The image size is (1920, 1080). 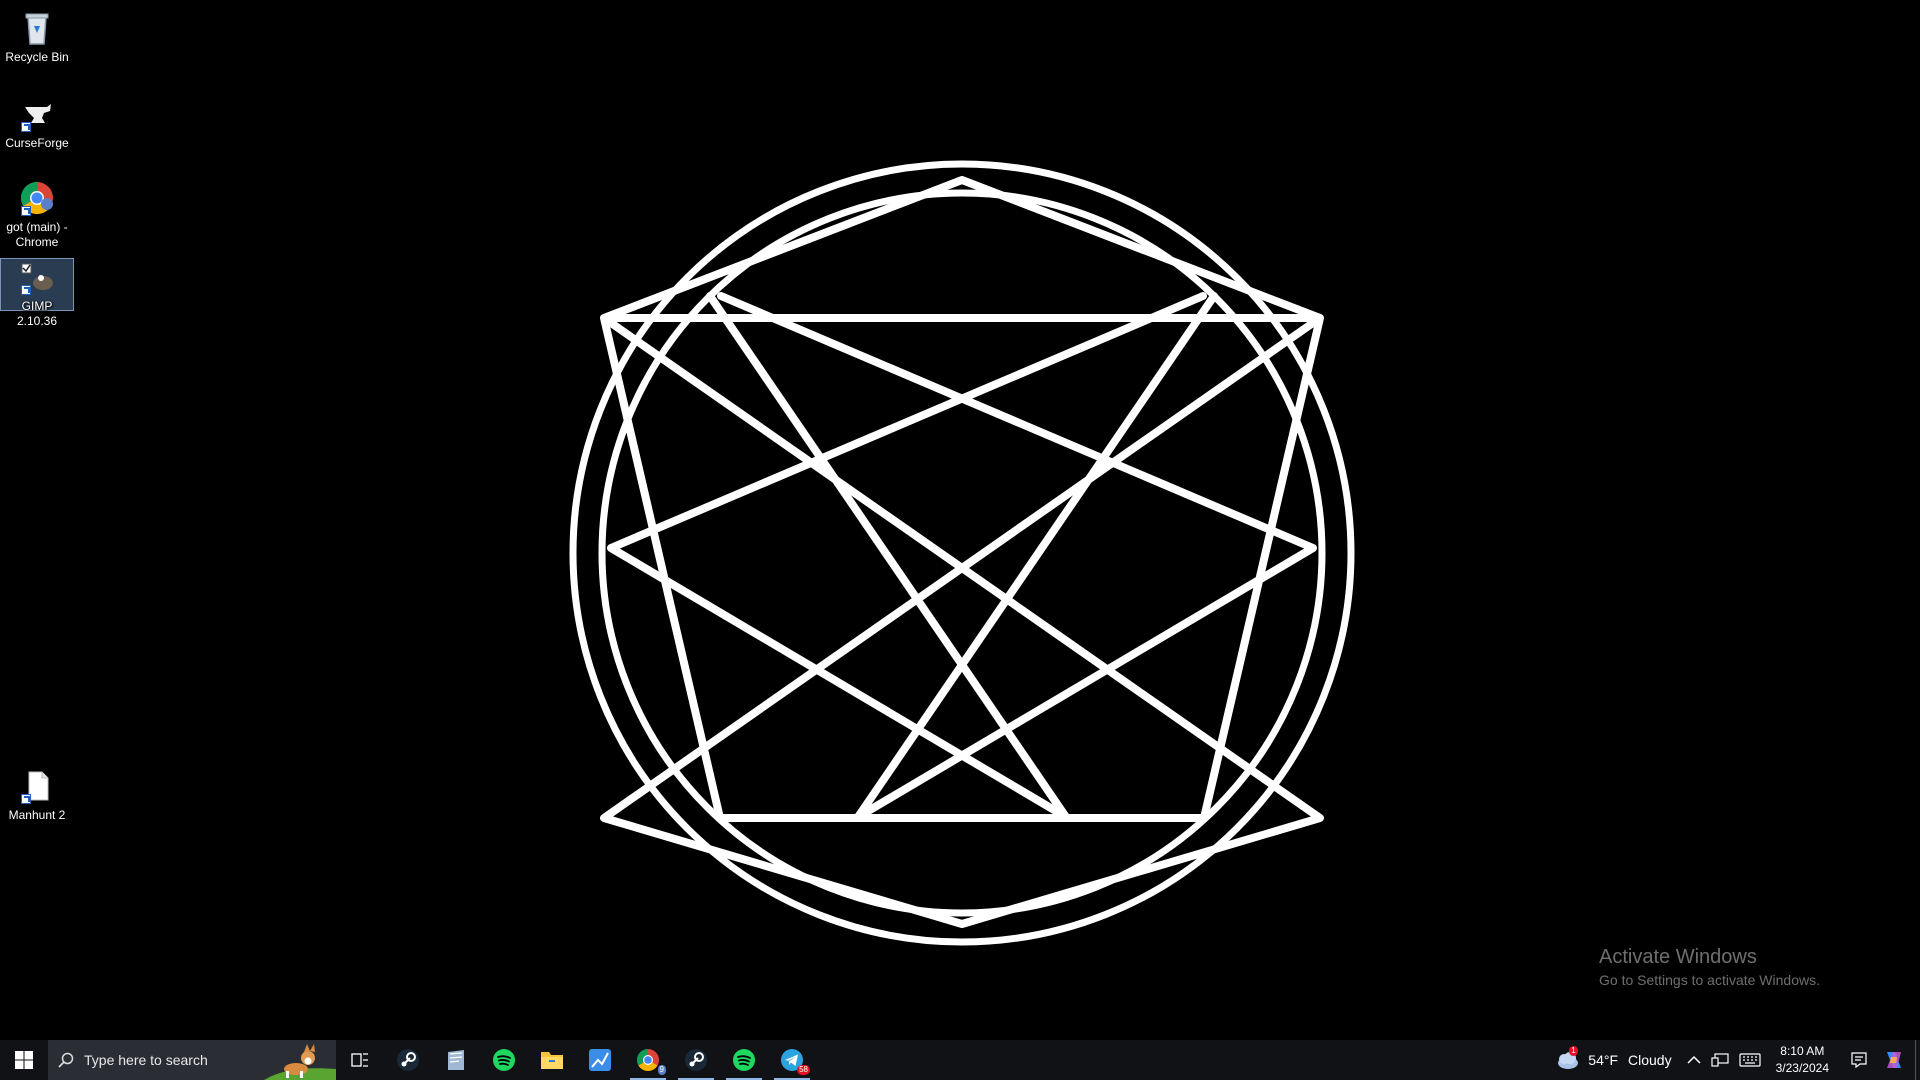 What do you see at coordinates (37, 280) in the screenshot?
I see `gimp-icon` at bounding box center [37, 280].